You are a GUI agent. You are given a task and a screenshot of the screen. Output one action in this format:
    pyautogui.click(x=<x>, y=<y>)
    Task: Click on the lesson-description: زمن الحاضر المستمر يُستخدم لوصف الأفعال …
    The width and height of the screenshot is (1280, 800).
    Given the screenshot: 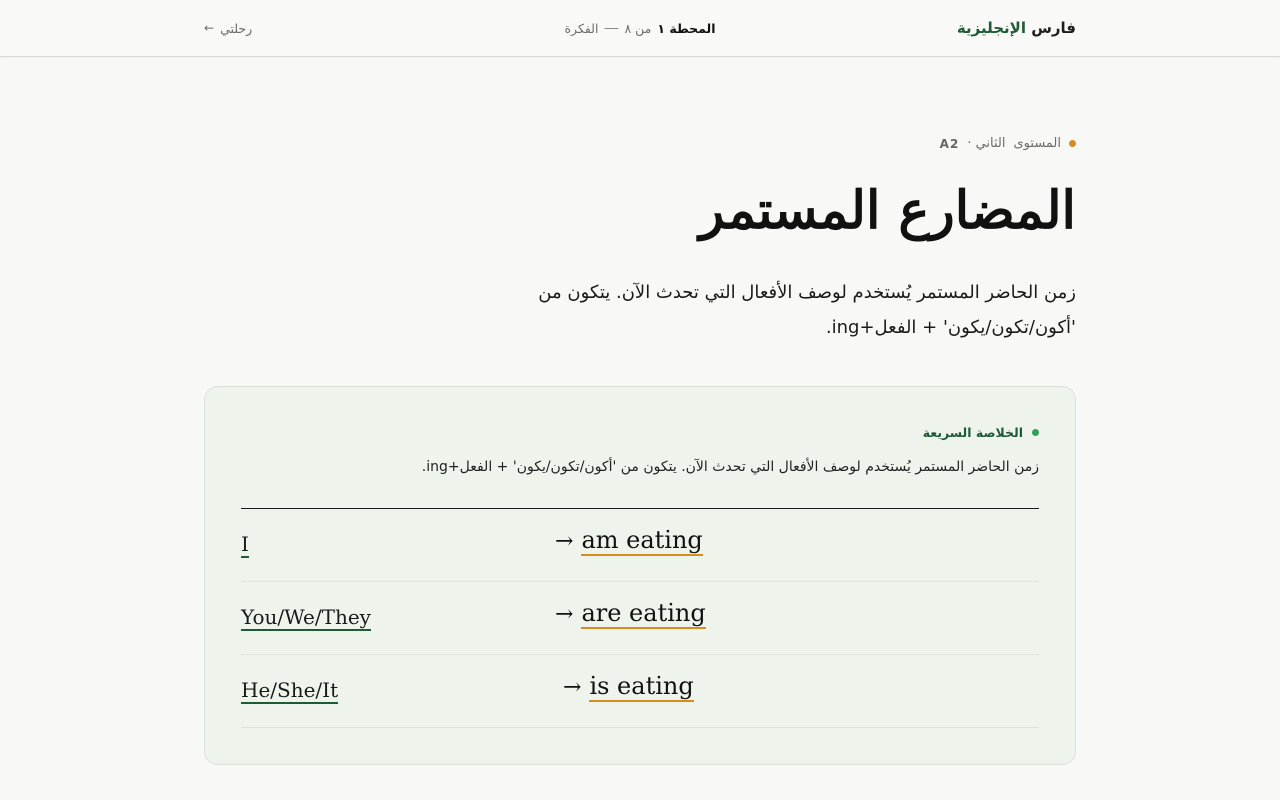 What is the action you would take?
    pyautogui.click(x=807, y=310)
    